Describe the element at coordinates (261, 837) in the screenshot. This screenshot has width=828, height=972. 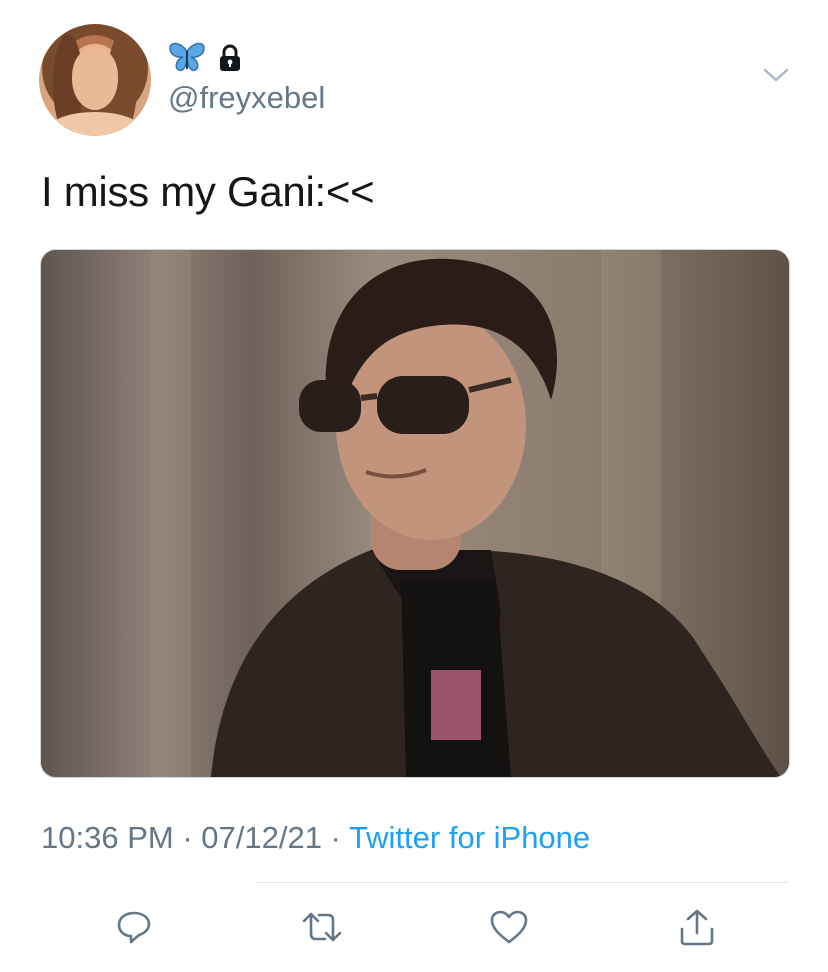
I see `tweet-date: 07/12/21` at that location.